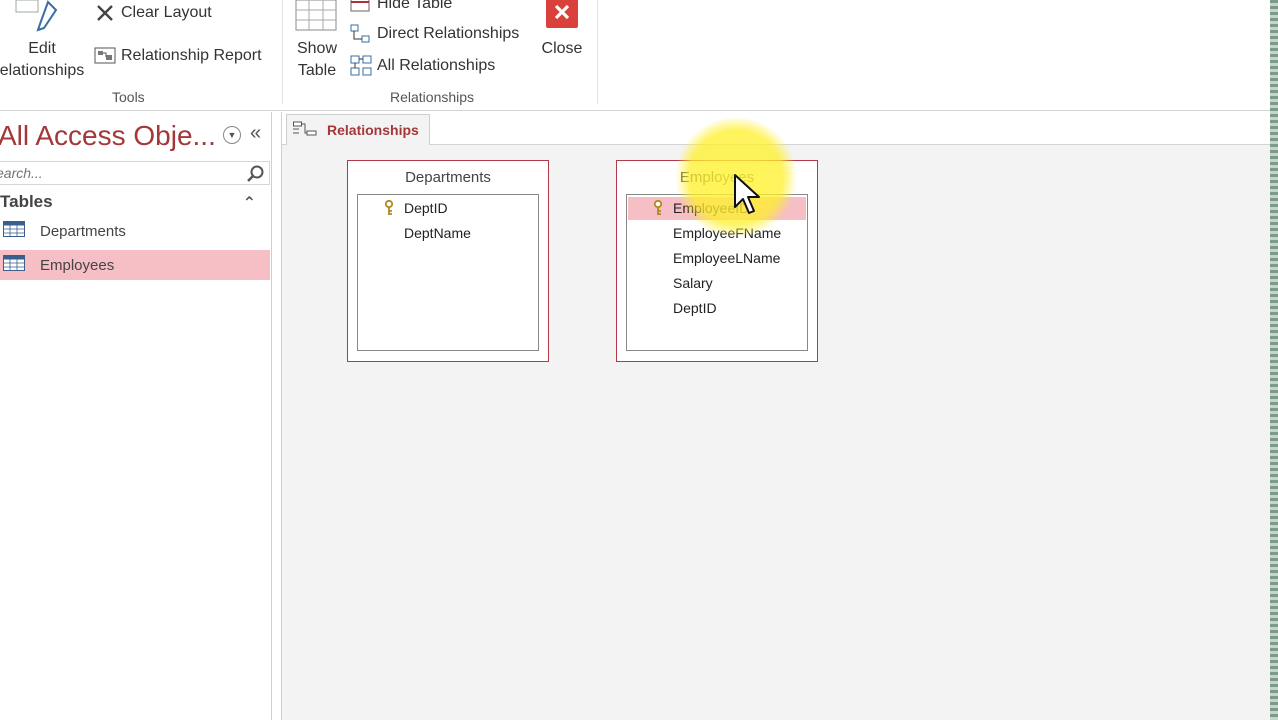 The image size is (1278, 720). Describe the element at coordinates (105, 13) in the screenshot. I see `clear-layout-icon` at that location.